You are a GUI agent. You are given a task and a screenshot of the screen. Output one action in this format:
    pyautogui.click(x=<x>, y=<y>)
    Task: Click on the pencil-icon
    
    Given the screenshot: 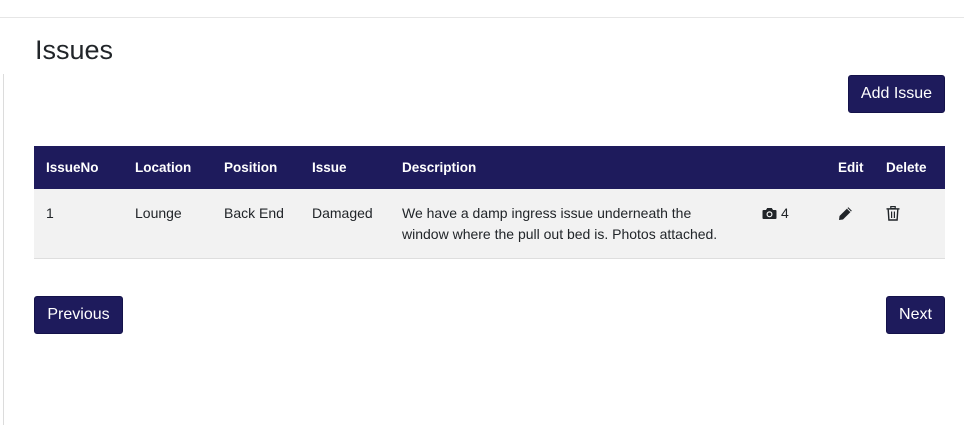 What is the action you would take?
    pyautogui.click(x=845, y=212)
    